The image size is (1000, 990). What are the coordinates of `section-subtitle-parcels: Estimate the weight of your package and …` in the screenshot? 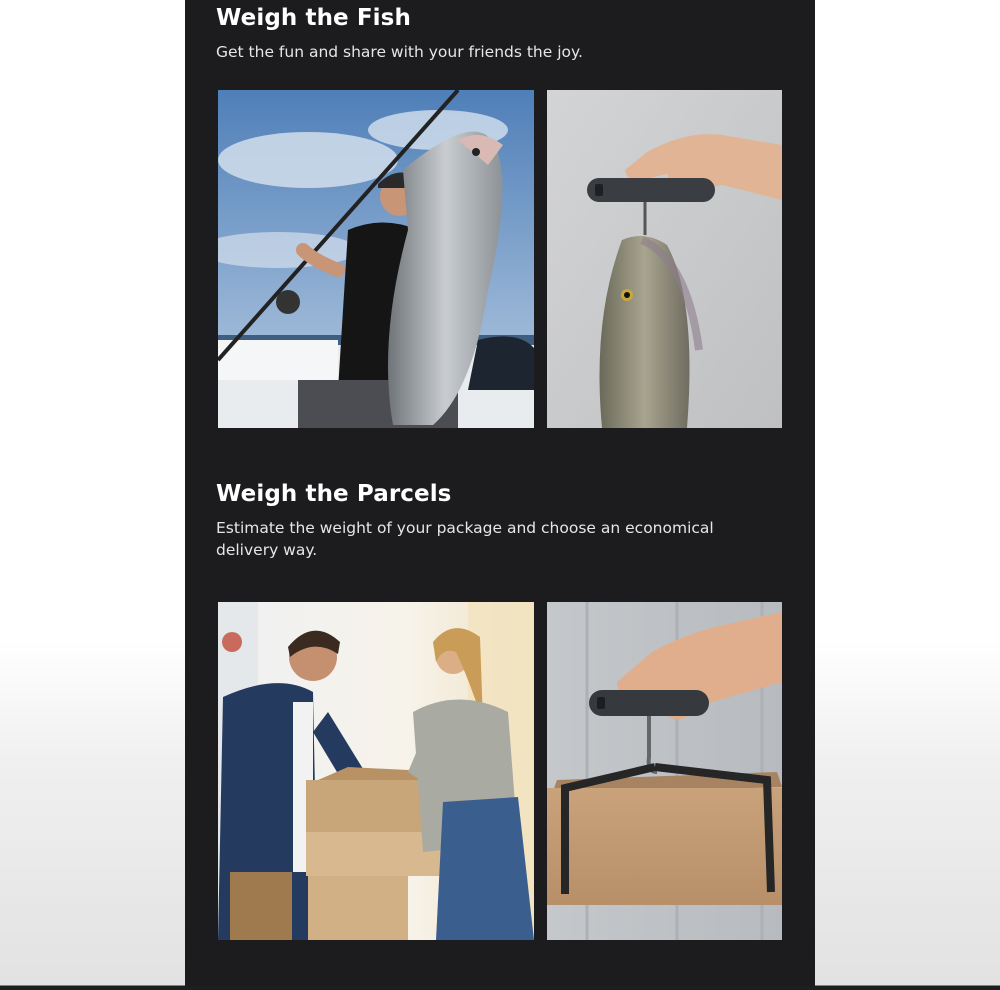 It's located at (465, 539).